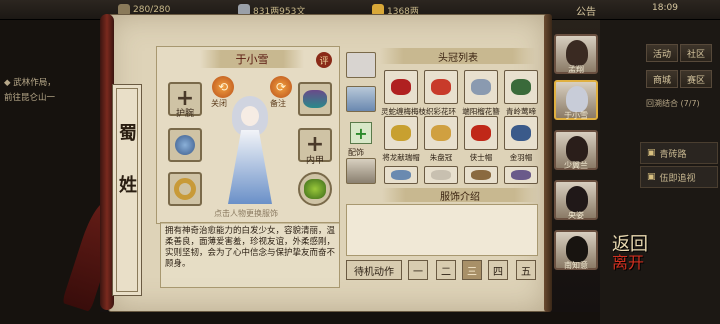 This screenshot has width=720, height=324. I want to click on headwear-item-label: 灵蛇缠梅梅枝, so click(403, 111).